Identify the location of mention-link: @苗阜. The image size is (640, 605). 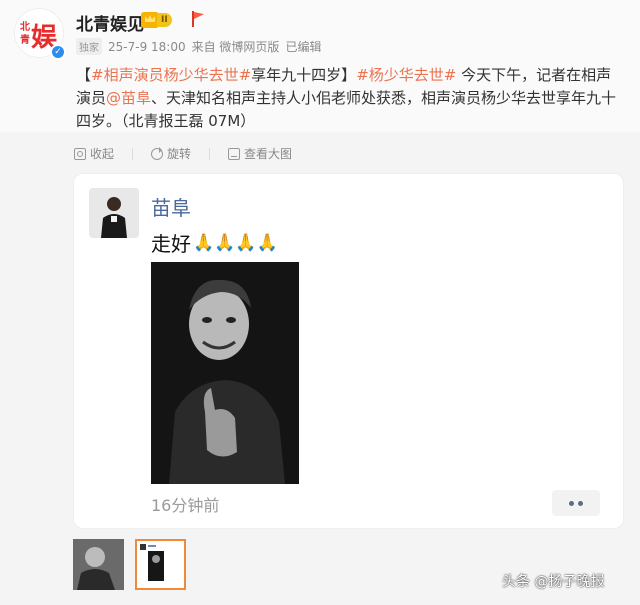
(128, 98).